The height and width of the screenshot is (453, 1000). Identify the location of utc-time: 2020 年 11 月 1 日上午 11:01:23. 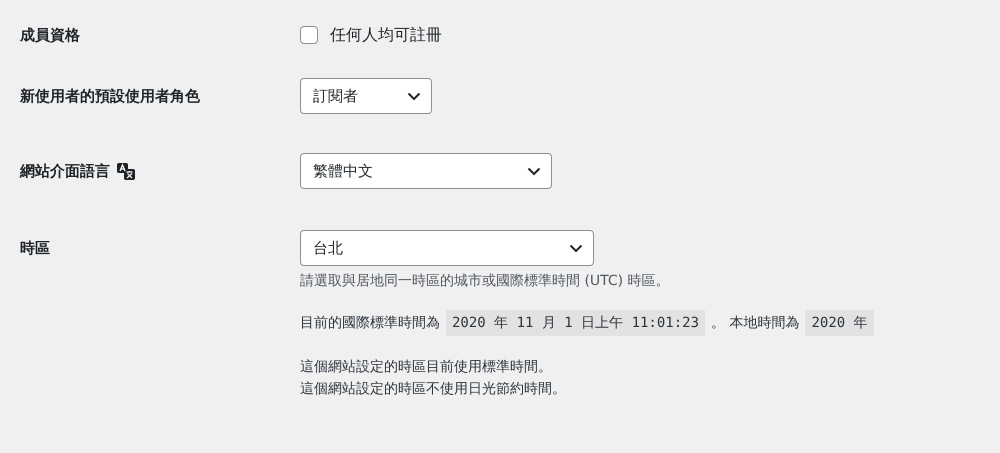
(576, 323).